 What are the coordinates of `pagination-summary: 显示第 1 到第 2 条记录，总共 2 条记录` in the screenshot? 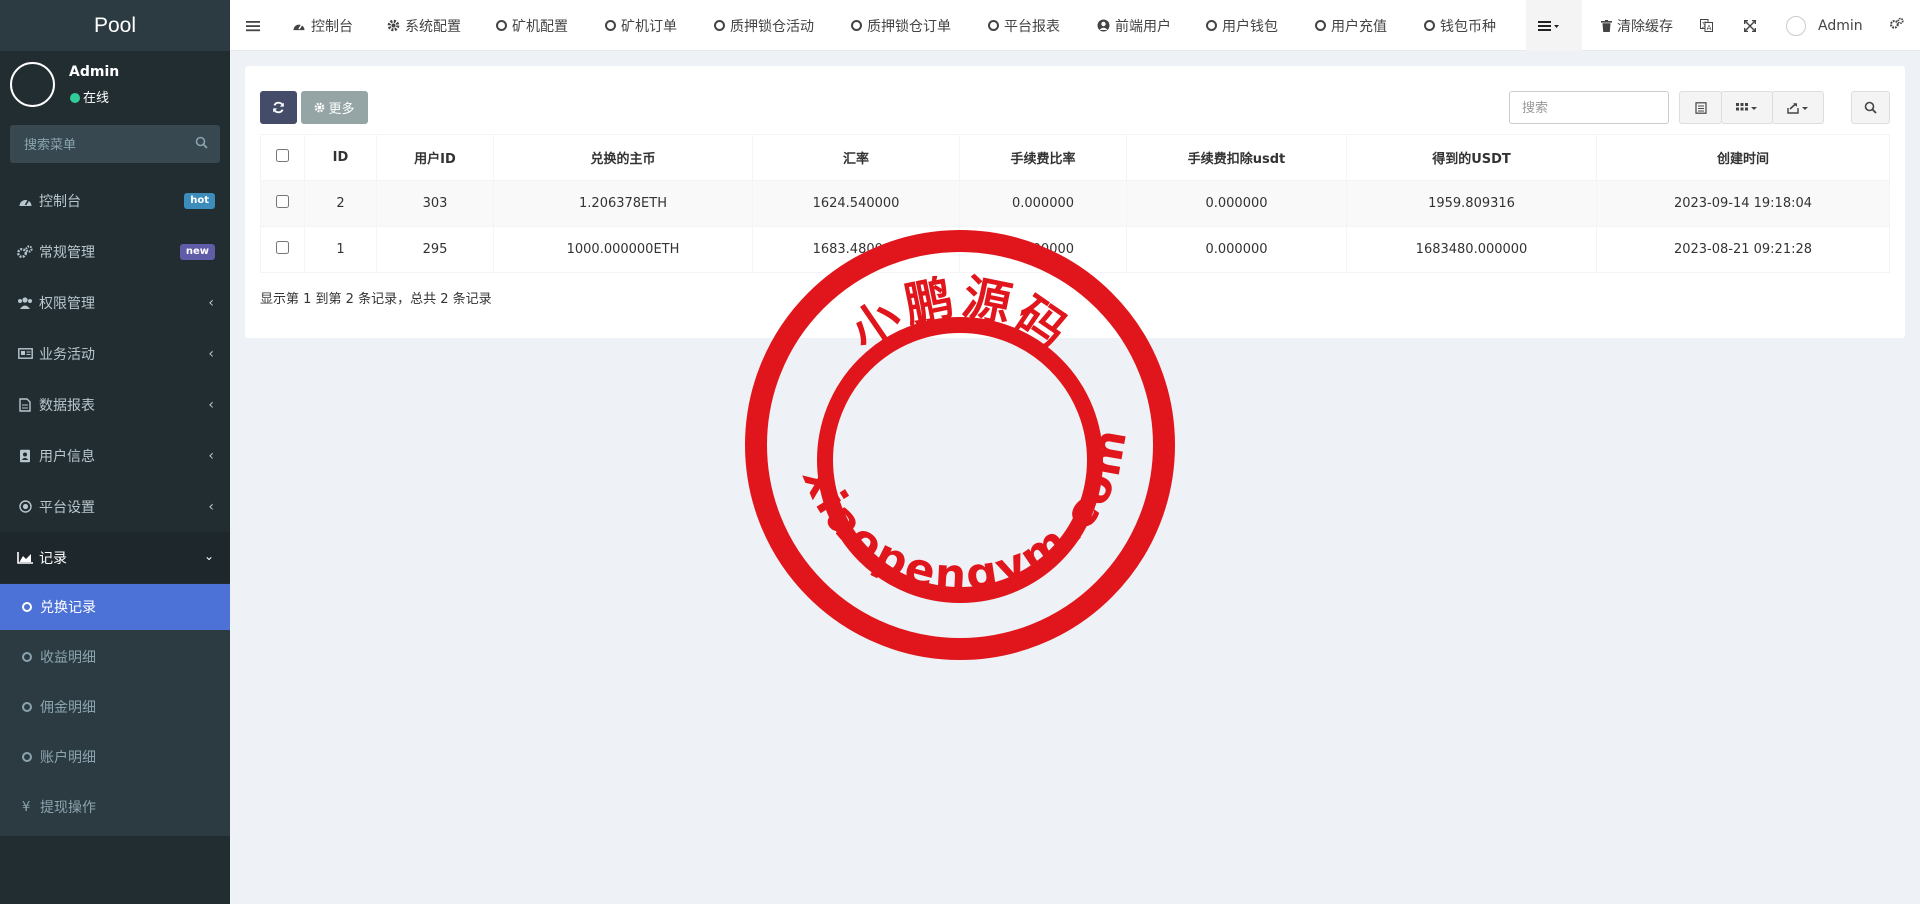 It's located at (376, 299).